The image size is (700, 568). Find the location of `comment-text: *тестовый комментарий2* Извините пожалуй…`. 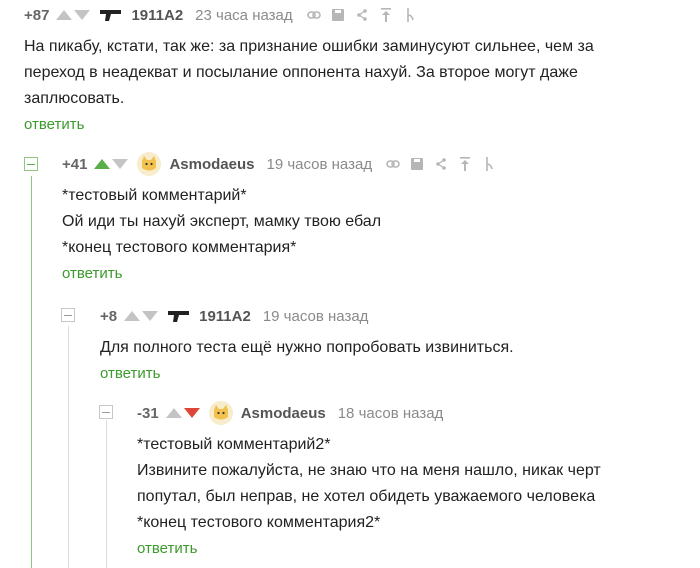

comment-text: *тестовый комментарий2* Извините пожалуй… is located at coordinates (418, 484).